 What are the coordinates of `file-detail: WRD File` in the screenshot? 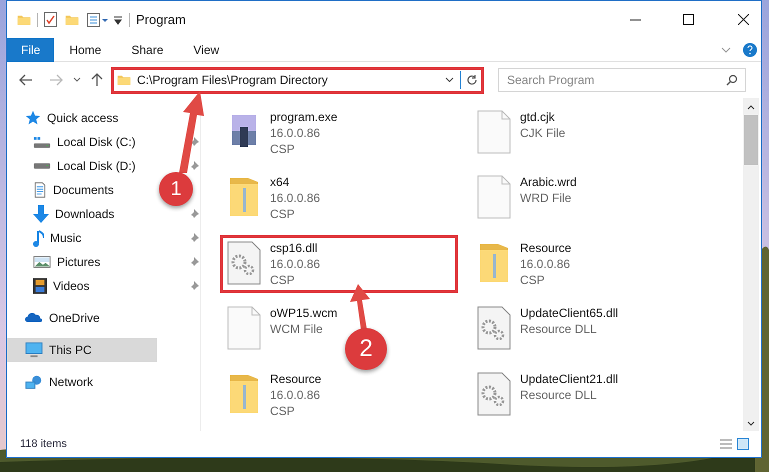 It's located at (546, 198).